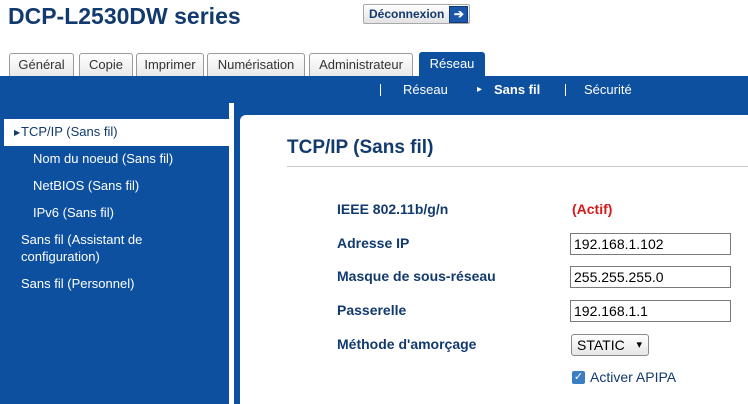 This screenshot has width=748, height=404. I want to click on tab-numerisation: Numérisation, so click(256, 64).